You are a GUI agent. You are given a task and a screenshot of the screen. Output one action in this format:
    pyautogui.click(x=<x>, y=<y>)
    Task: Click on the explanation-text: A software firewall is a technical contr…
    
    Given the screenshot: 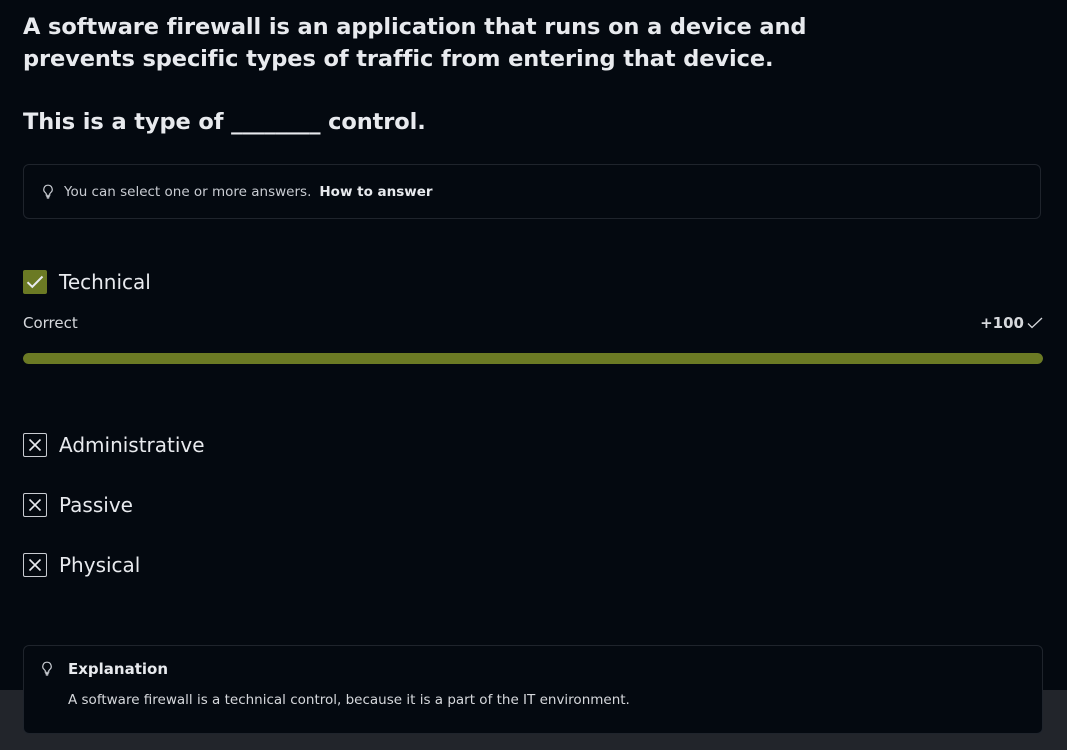 What is the action you would take?
    pyautogui.click(x=349, y=700)
    